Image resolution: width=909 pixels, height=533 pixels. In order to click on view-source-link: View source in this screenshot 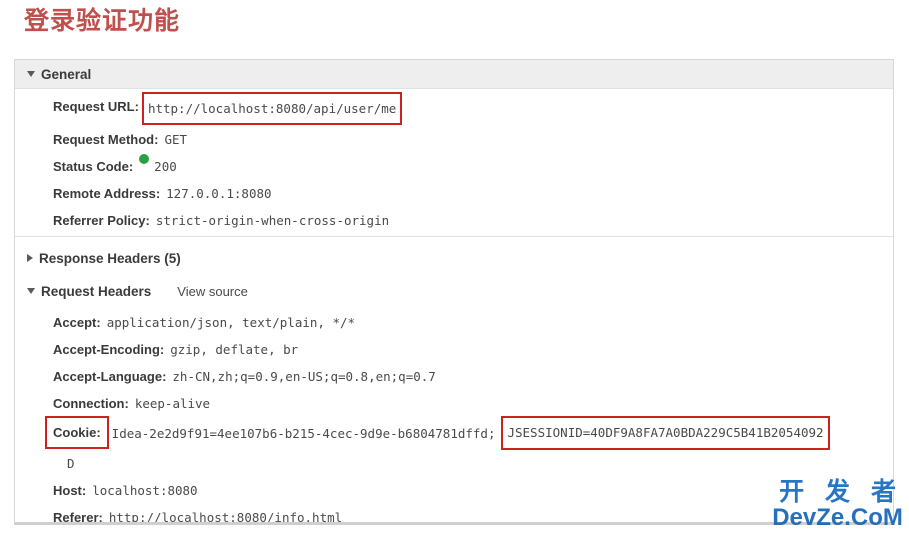, I will do `click(212, 291)`.